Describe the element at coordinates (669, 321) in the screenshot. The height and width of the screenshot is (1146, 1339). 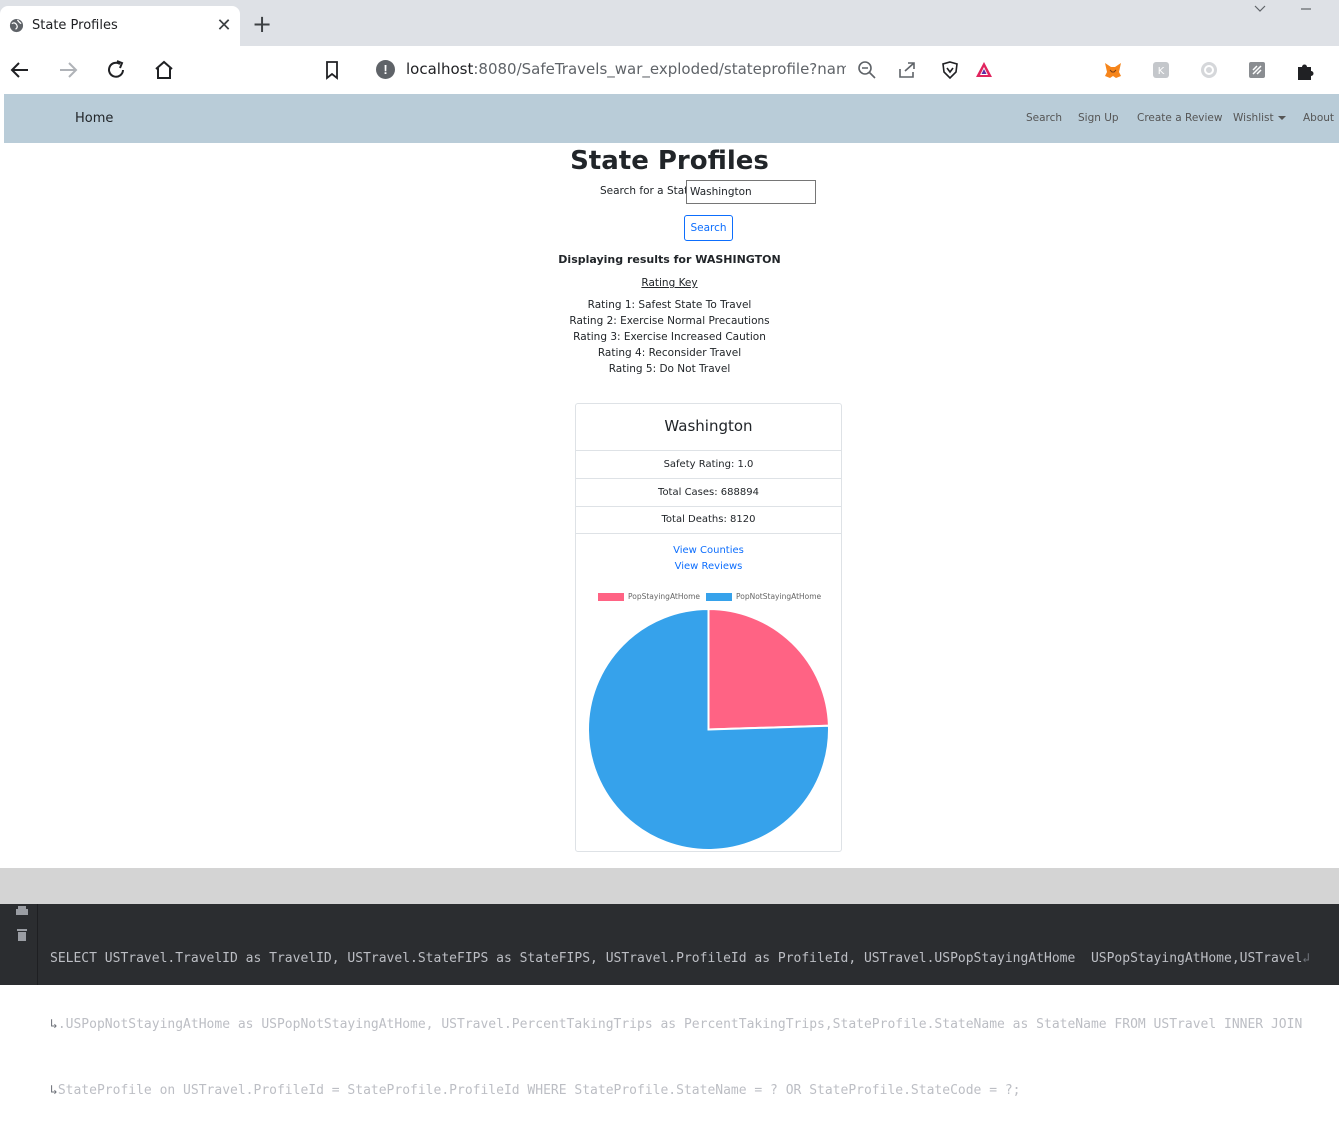
I see `rating-key-item: Rating 2: Exercise Normal Precautions` at that location.